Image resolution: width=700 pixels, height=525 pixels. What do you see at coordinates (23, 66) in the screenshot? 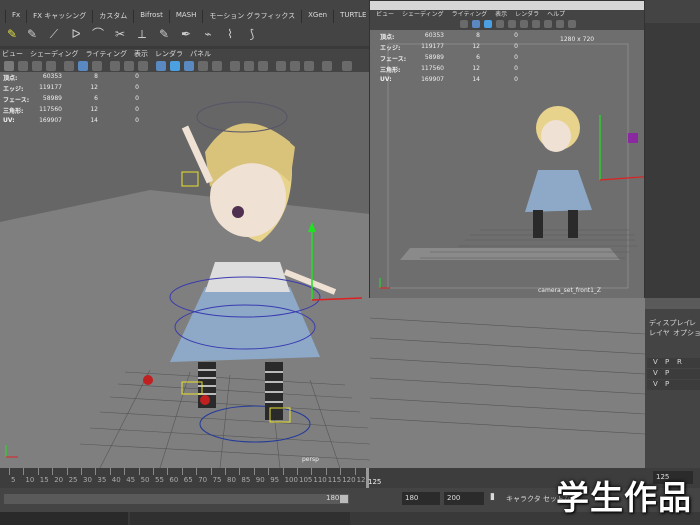
I see `camera-attributes-icon` at bounding box center [23, 66].